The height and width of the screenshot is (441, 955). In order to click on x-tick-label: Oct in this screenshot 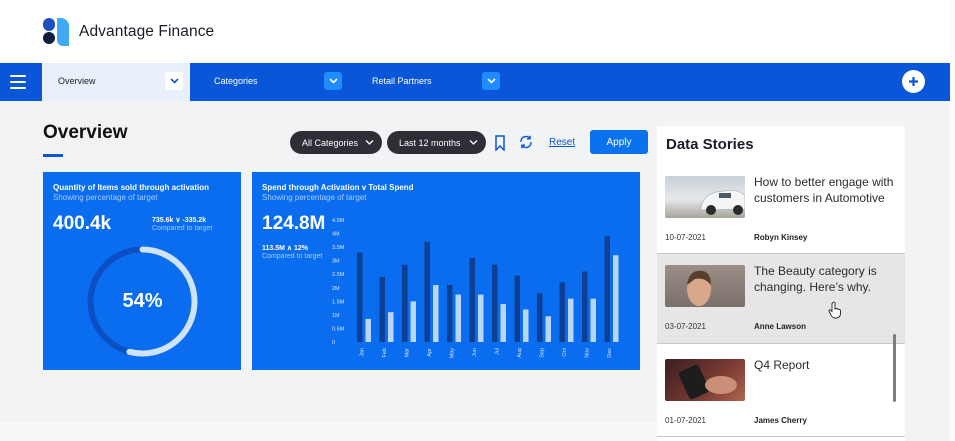, I will do `click(565, 352)`.